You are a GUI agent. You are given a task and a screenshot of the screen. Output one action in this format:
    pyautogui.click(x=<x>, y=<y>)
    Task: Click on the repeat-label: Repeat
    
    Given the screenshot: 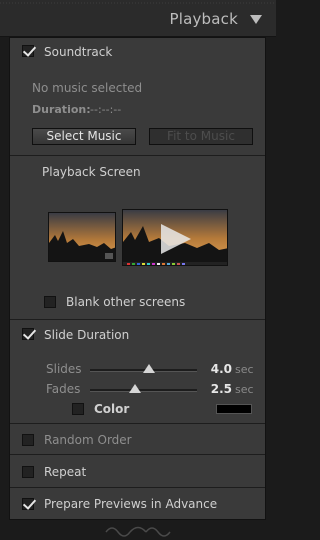 What is the action you would take?
    pyautogui.click(x=65, y=472)
    